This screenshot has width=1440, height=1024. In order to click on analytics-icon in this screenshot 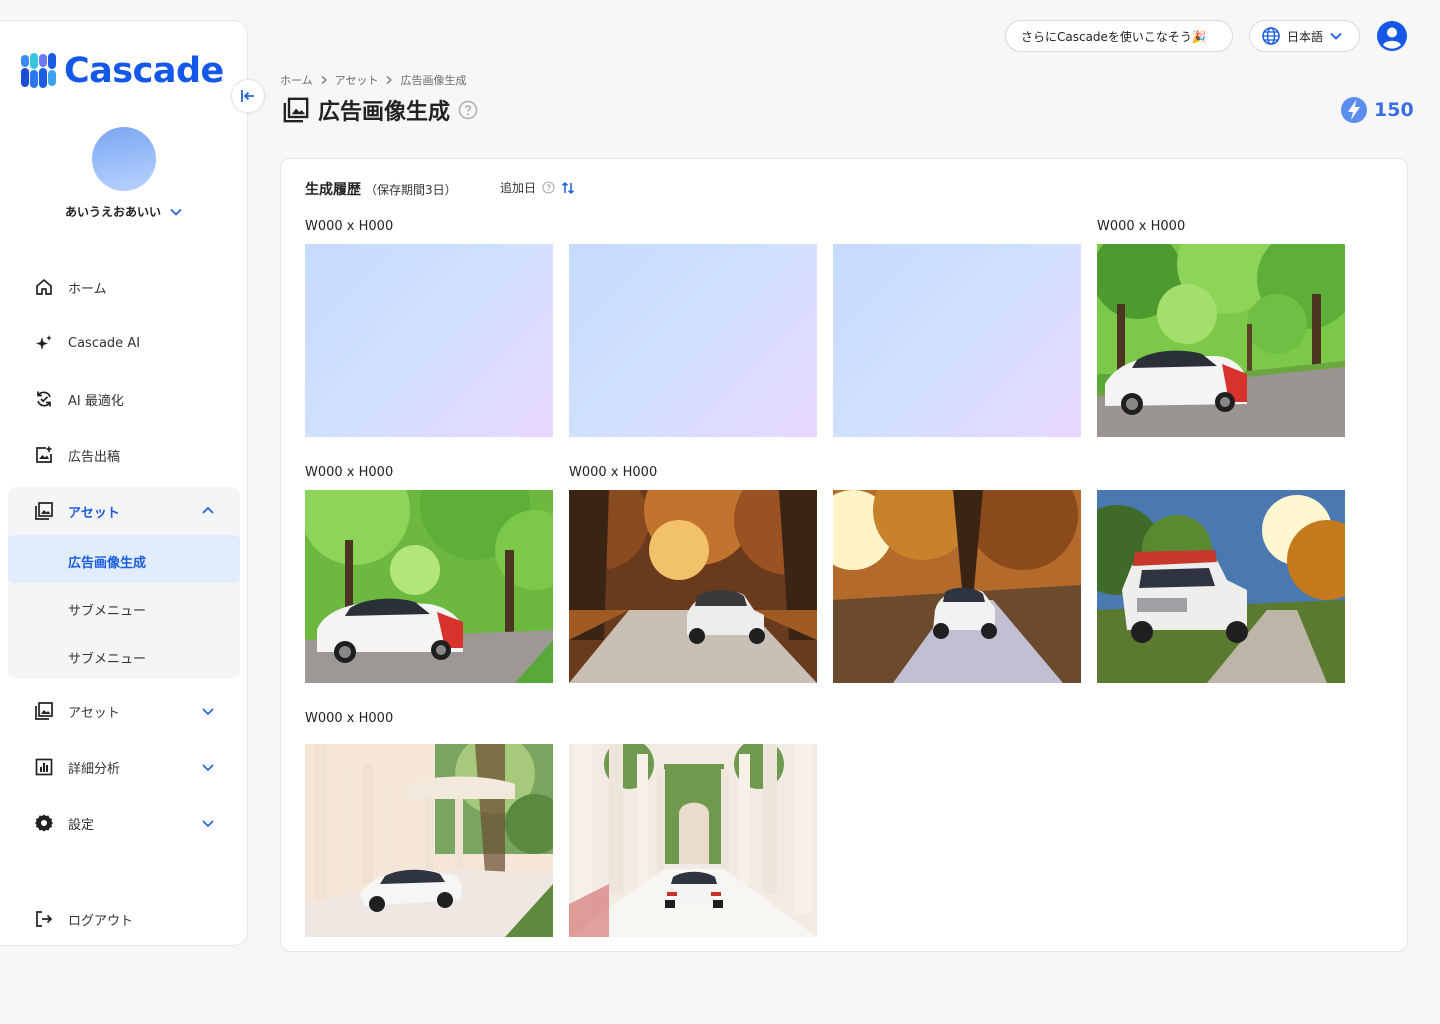, I will do `click(44, 767)`.